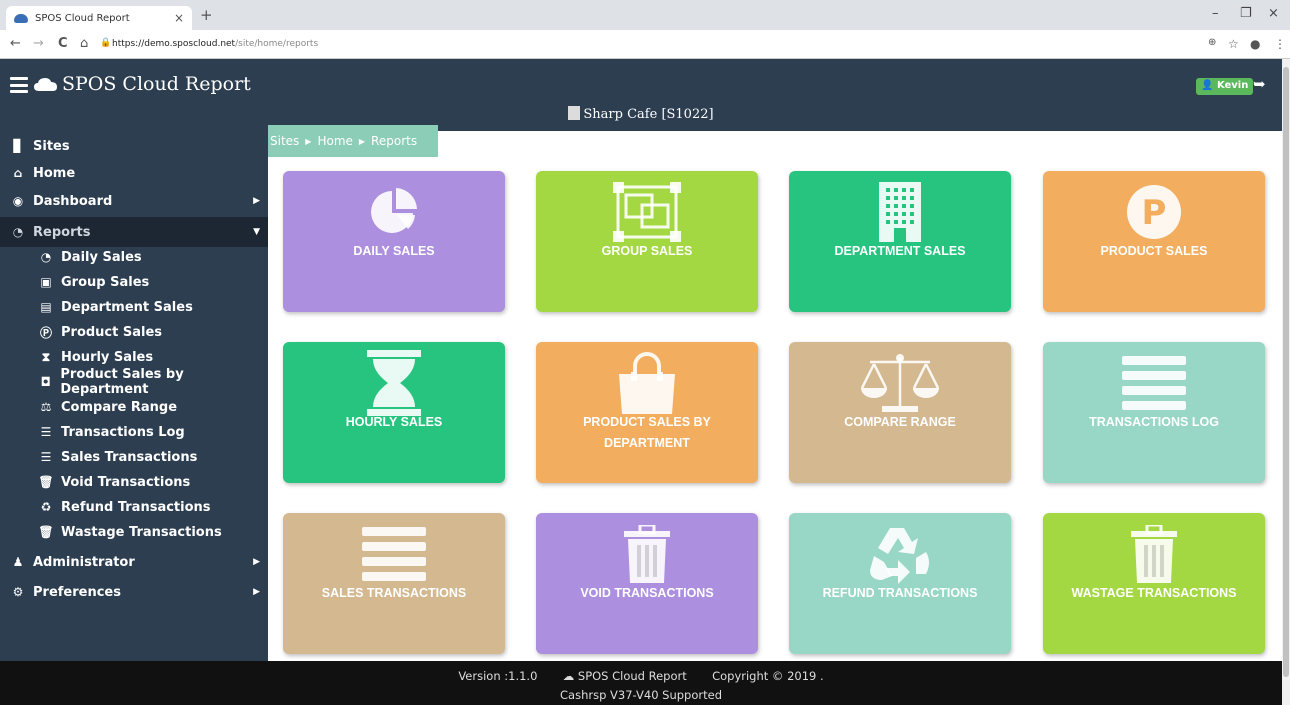 Image resolution: width=1290 pixels, height=705 pixels. Describe the element at coordinates (1154, 422) in the screenshot. I see `tile-label: TRANSACTIONS LOG` at that location.